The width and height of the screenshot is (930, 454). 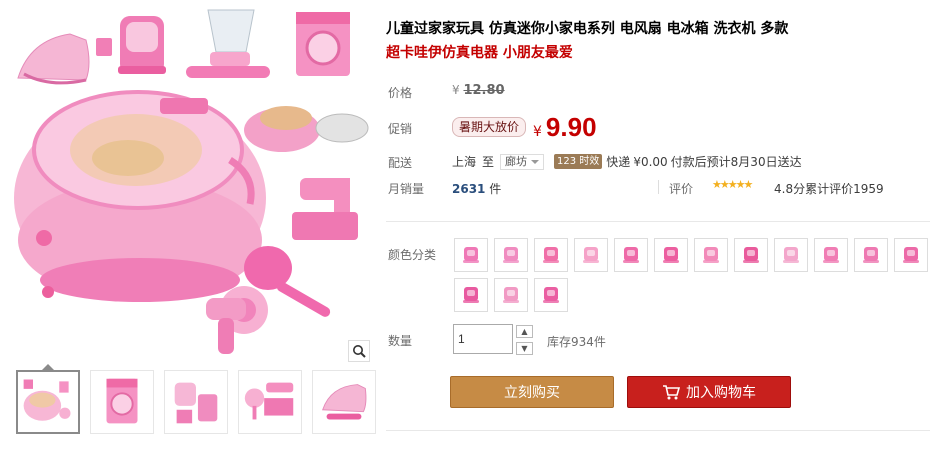 What do you see at coordinates (142, 45) in the screenshot?
I see `toy-water-dispenser-image` at bounding box center [142, 45].